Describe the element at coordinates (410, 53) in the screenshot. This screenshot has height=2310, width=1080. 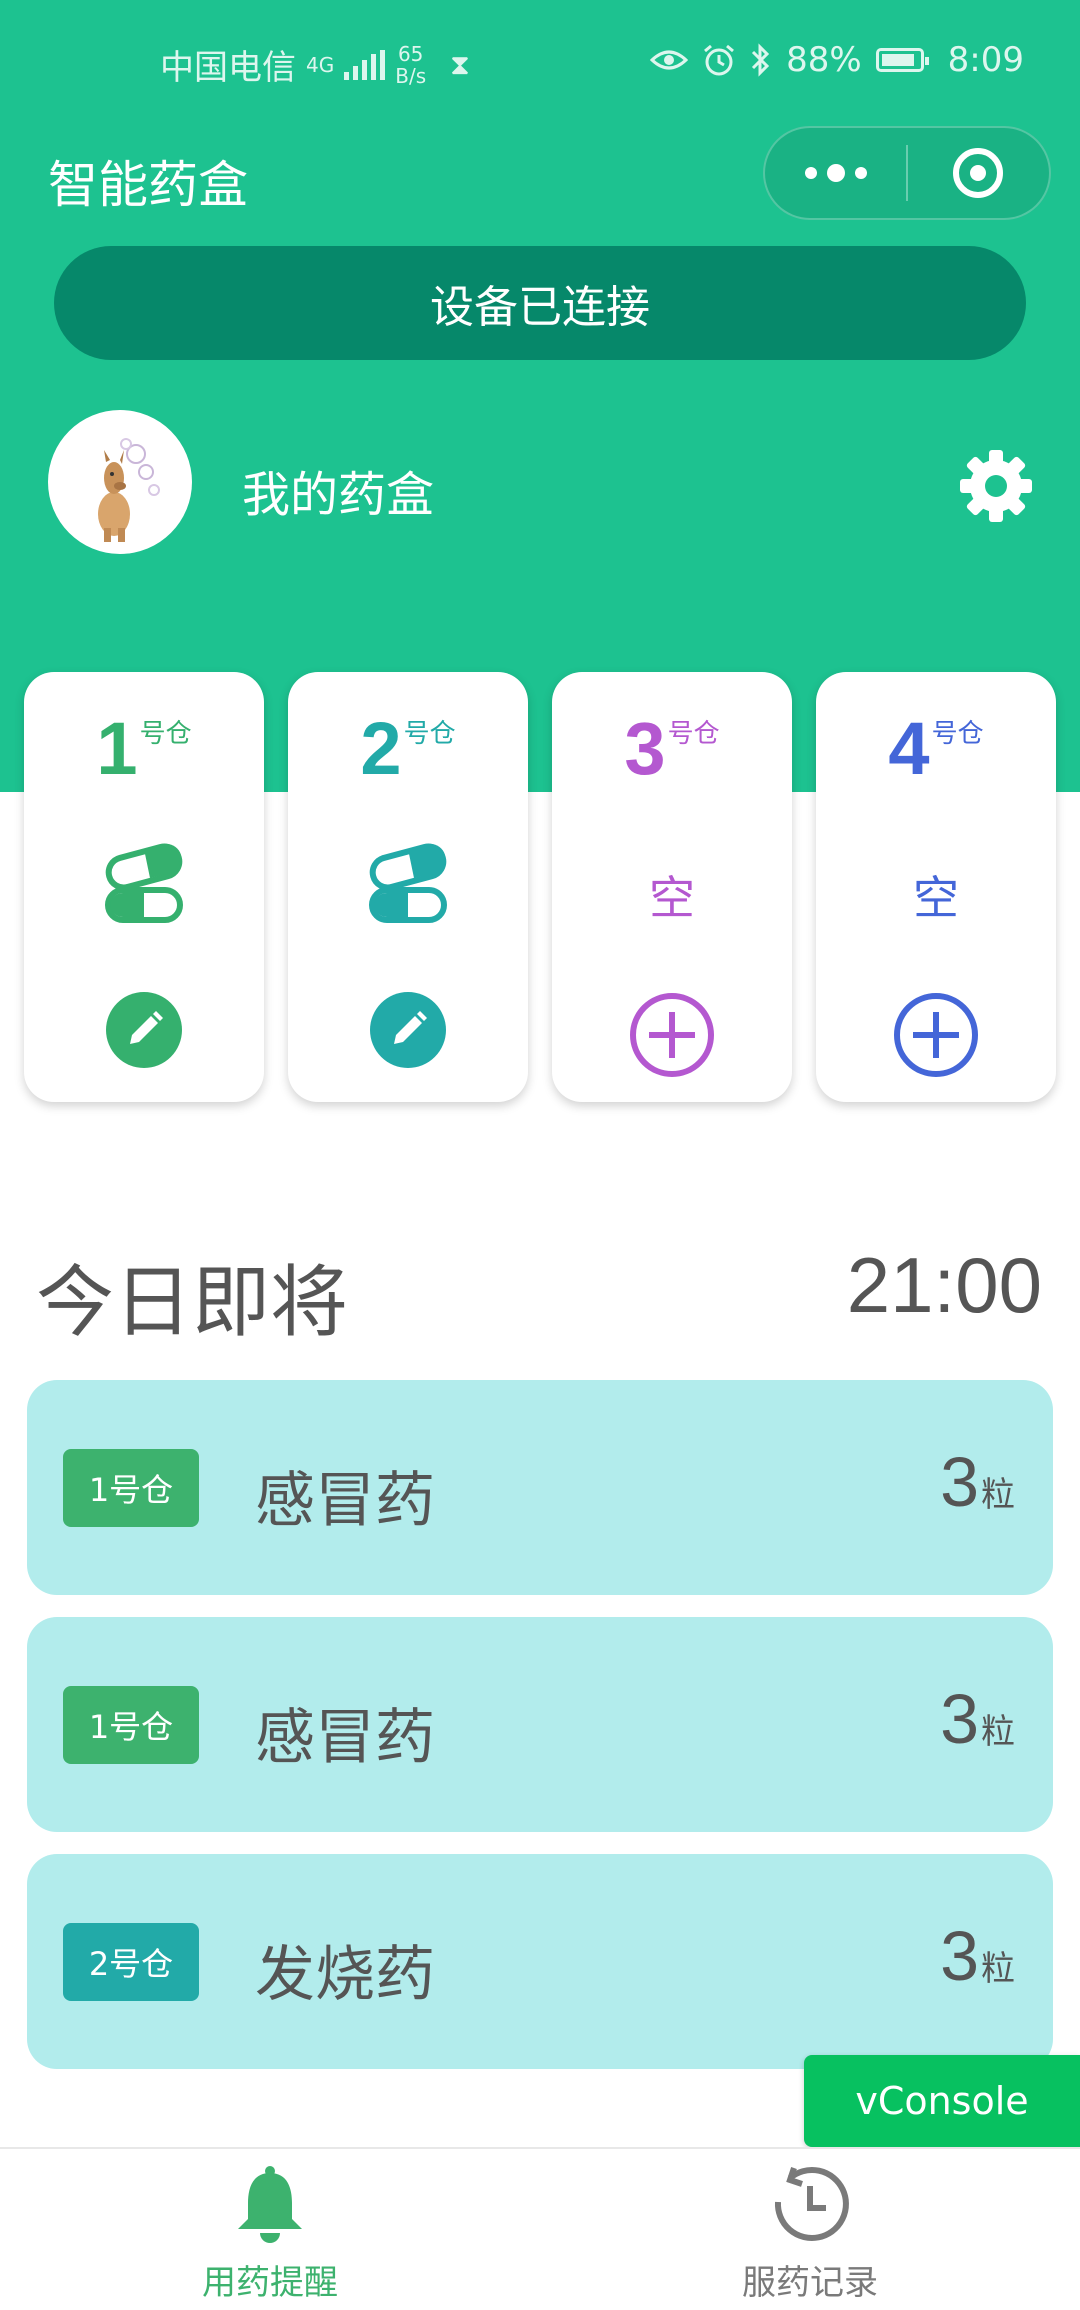
I see `speed-value: 65` at that location.